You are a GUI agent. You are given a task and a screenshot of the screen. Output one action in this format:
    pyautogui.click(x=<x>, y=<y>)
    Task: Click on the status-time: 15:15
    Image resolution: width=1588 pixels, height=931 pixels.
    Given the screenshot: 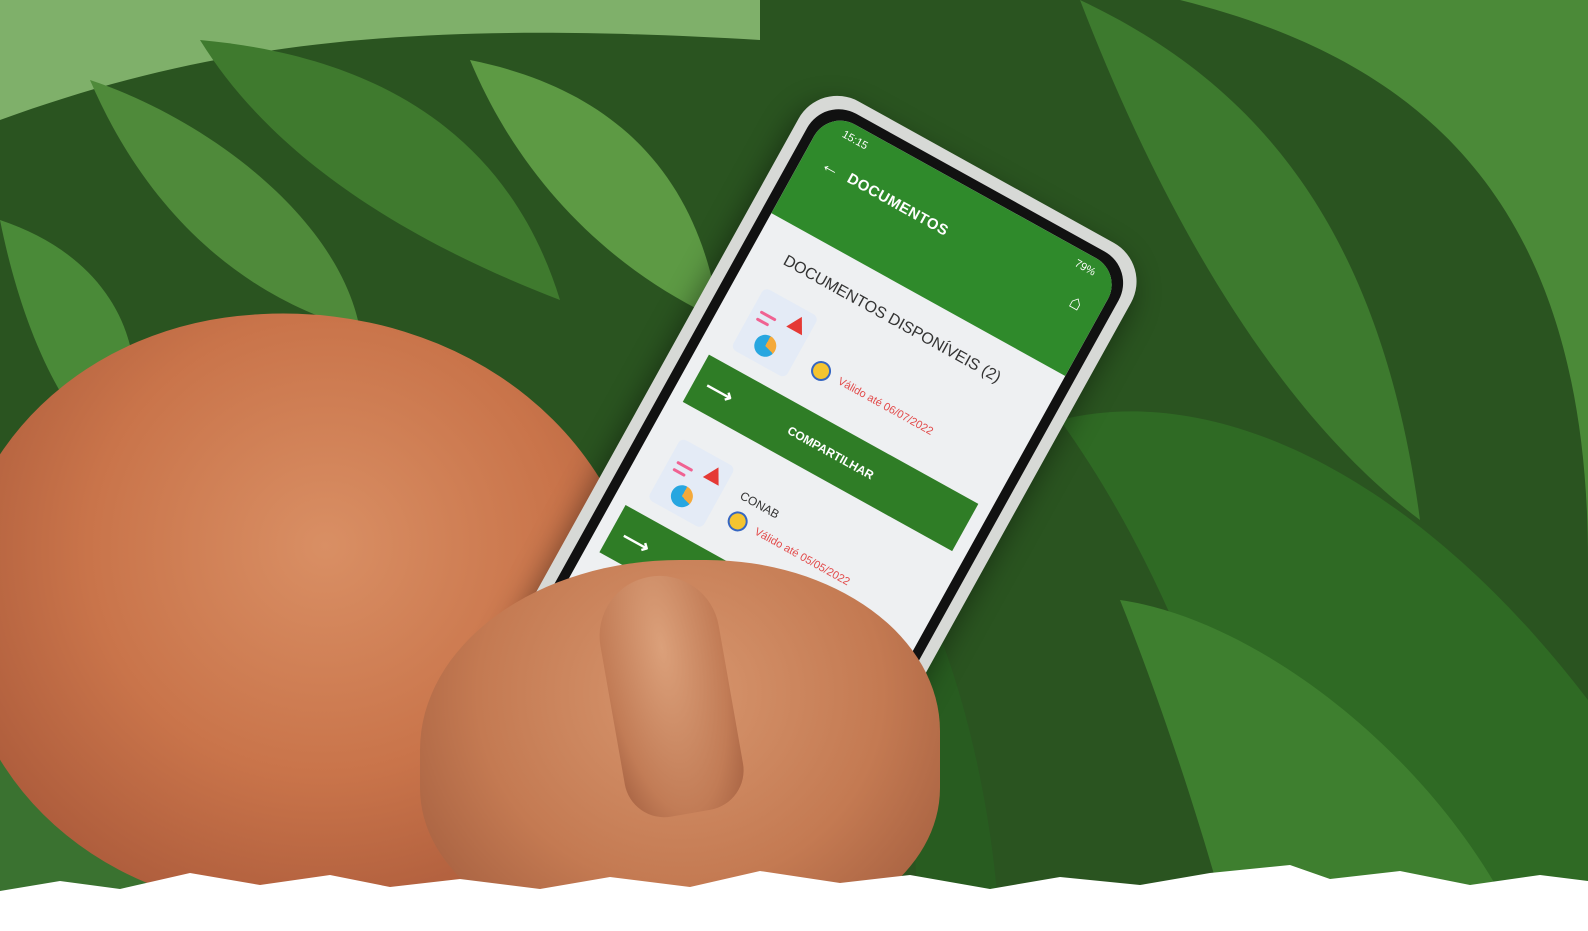 What is the action you would take?
    pyautogui.click(x=854, y=140)
    